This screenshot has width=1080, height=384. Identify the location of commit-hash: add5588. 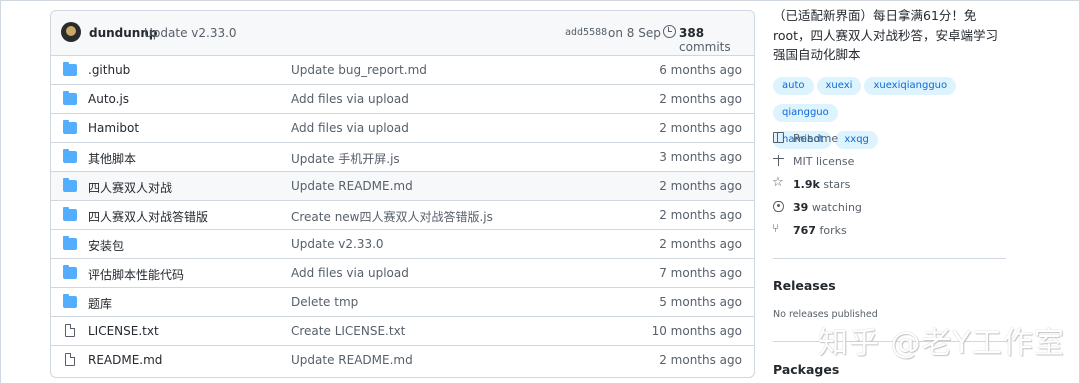
(586, 32).